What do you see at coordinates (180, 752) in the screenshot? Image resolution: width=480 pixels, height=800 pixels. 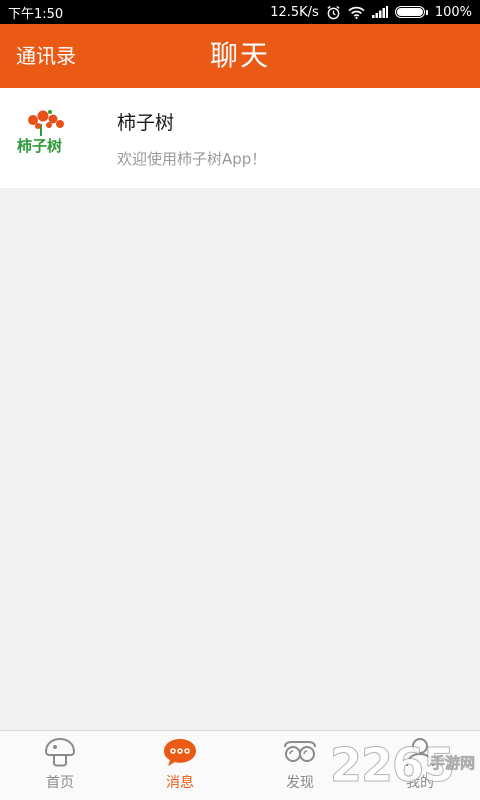 I see `chat-bubble-icon` at bounding box center [180, 752].